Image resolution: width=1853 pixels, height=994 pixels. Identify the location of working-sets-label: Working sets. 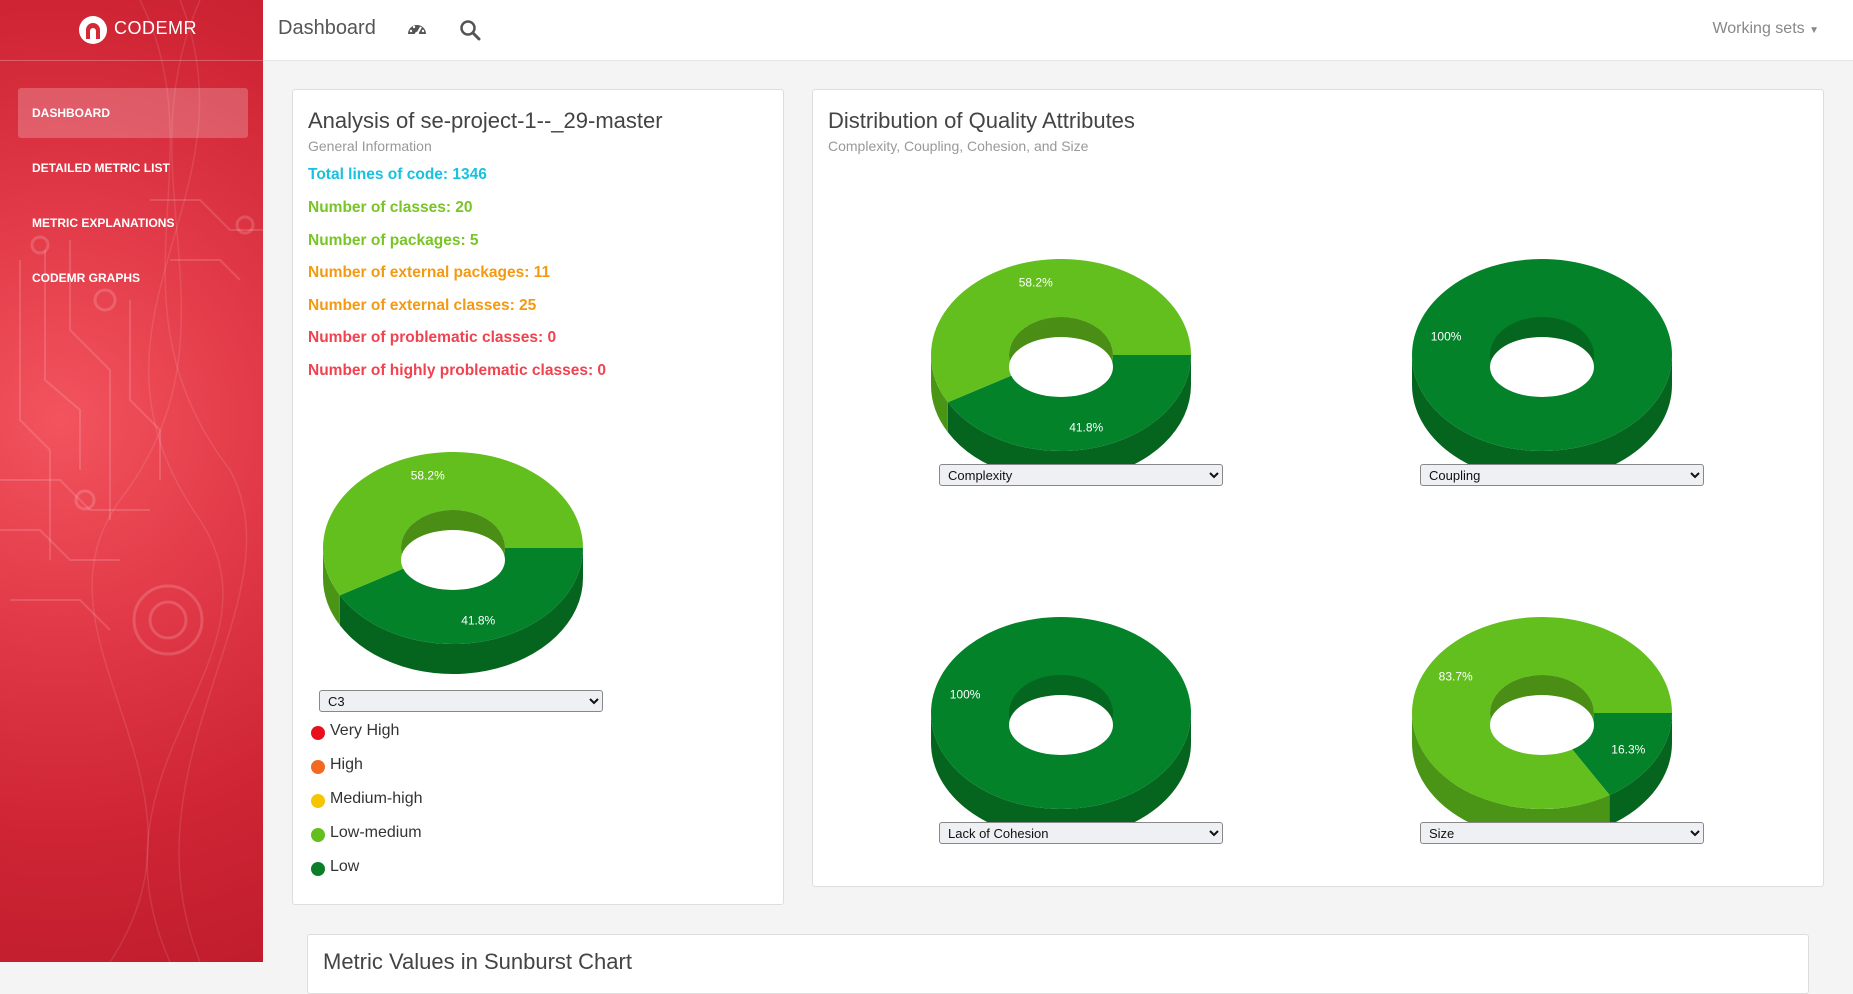
(1758, 28).